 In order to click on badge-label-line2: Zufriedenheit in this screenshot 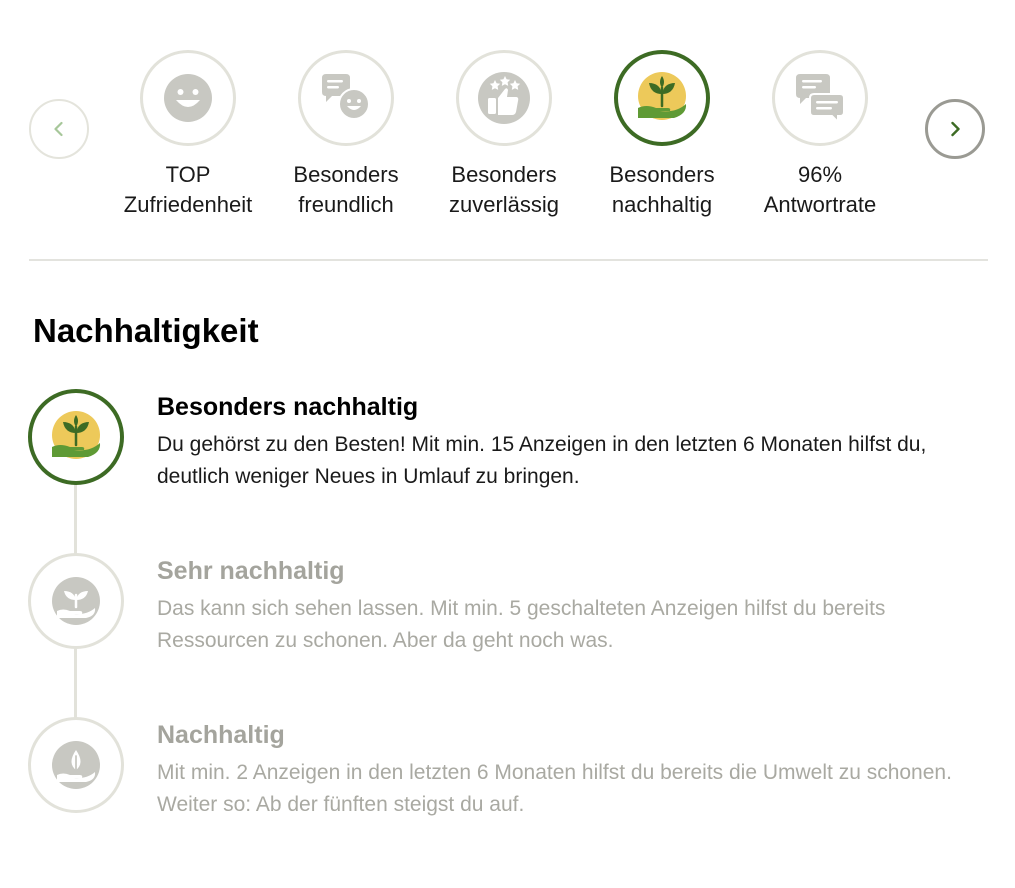, I will do `click(188, 204)`.